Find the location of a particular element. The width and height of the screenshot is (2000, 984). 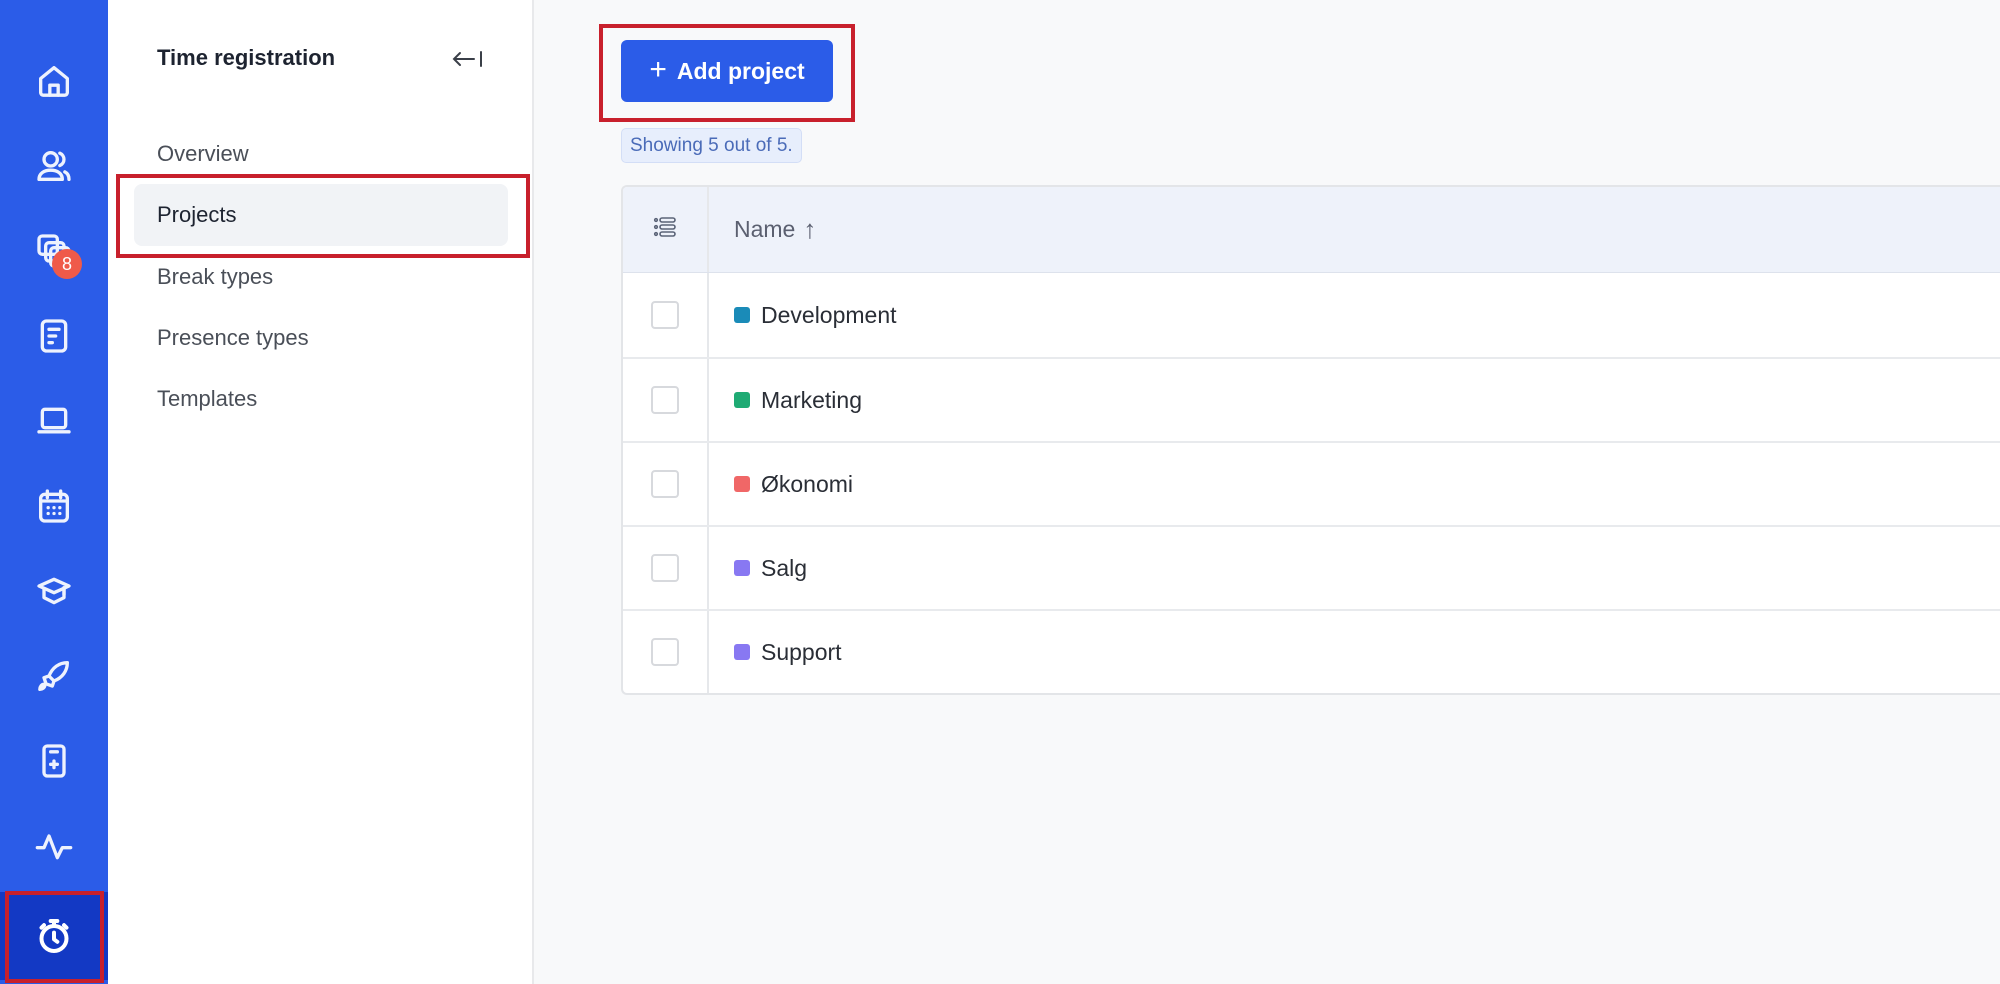

notification-badge: 8 is located at coordinates (67, 264).